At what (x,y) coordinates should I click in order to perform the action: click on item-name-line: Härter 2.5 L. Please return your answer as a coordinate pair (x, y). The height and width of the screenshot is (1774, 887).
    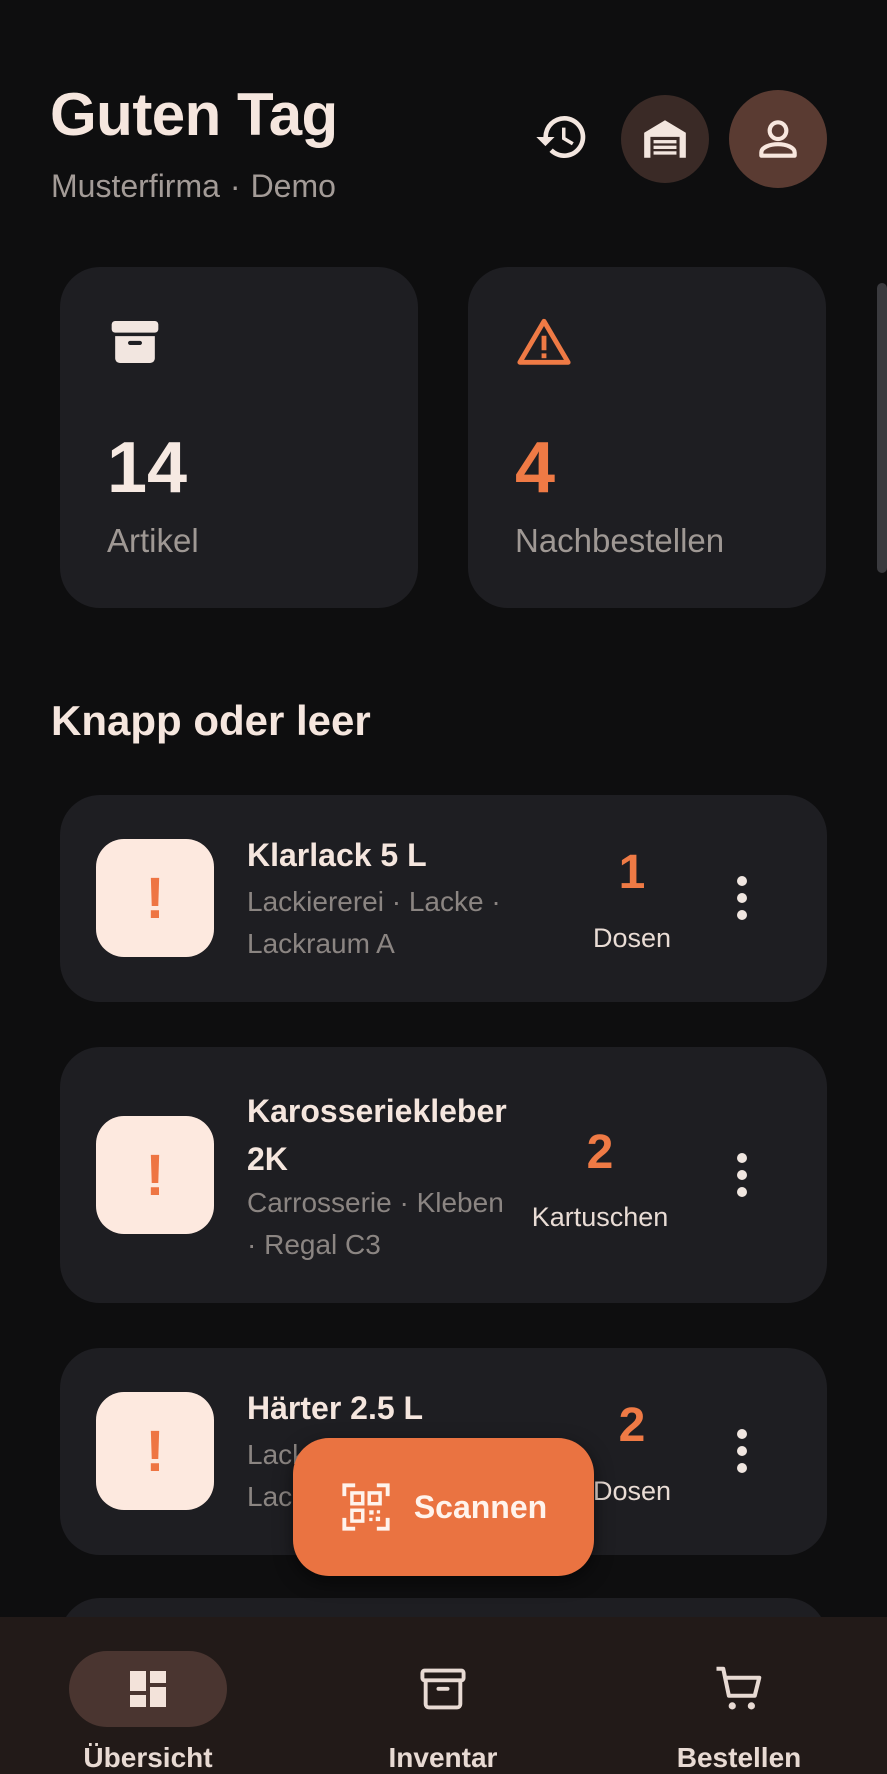
    Looking at the image, I should click on (335, 1408).